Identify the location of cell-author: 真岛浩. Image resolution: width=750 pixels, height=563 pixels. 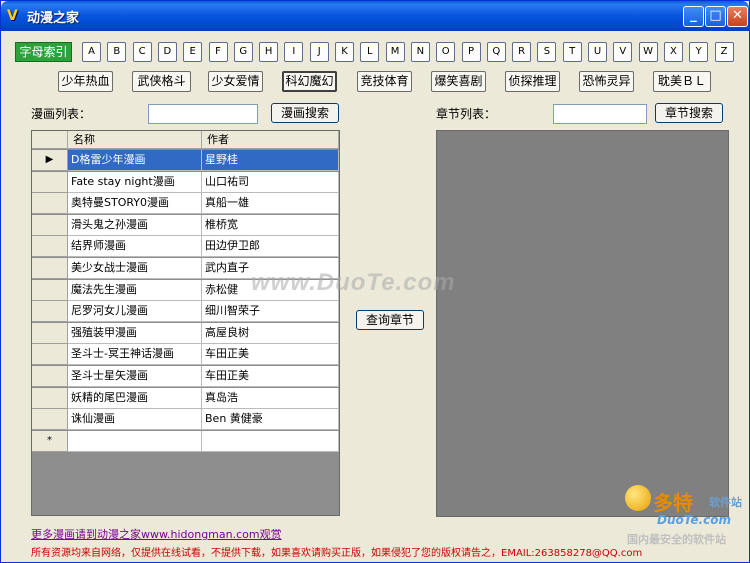
(270, 398).